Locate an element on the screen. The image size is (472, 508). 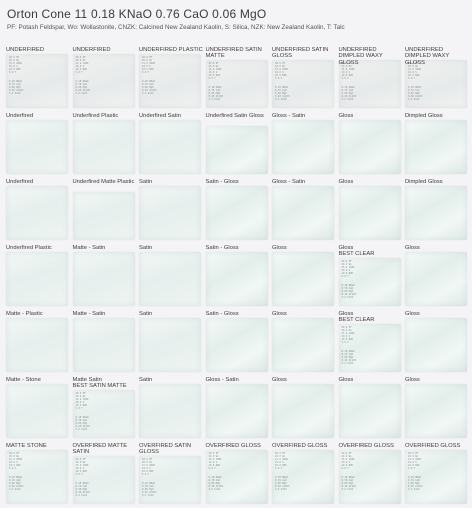
glaze-tile-cell: Satin is located at coordinates (170, 275).